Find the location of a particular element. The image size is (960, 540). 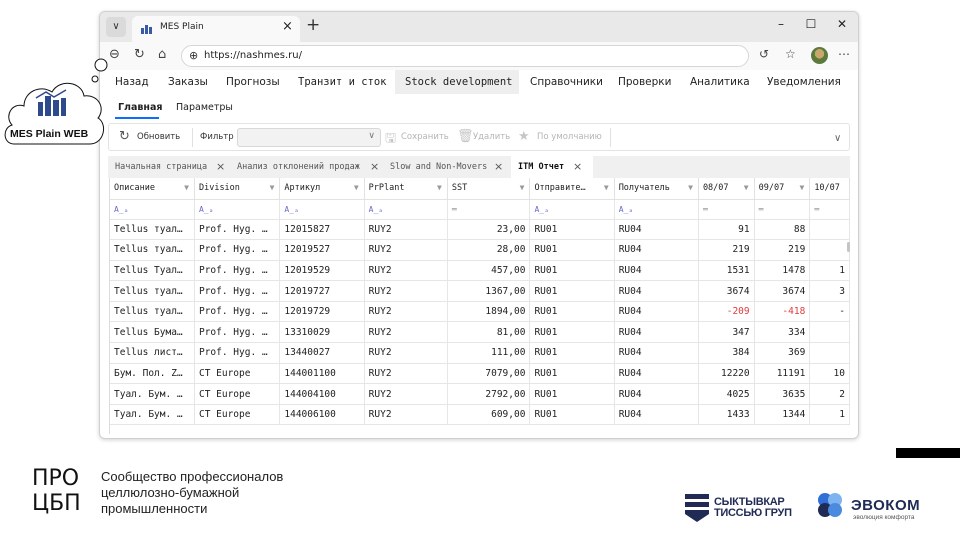

table-cell: 81,00 is located at coordinates (489, 332).